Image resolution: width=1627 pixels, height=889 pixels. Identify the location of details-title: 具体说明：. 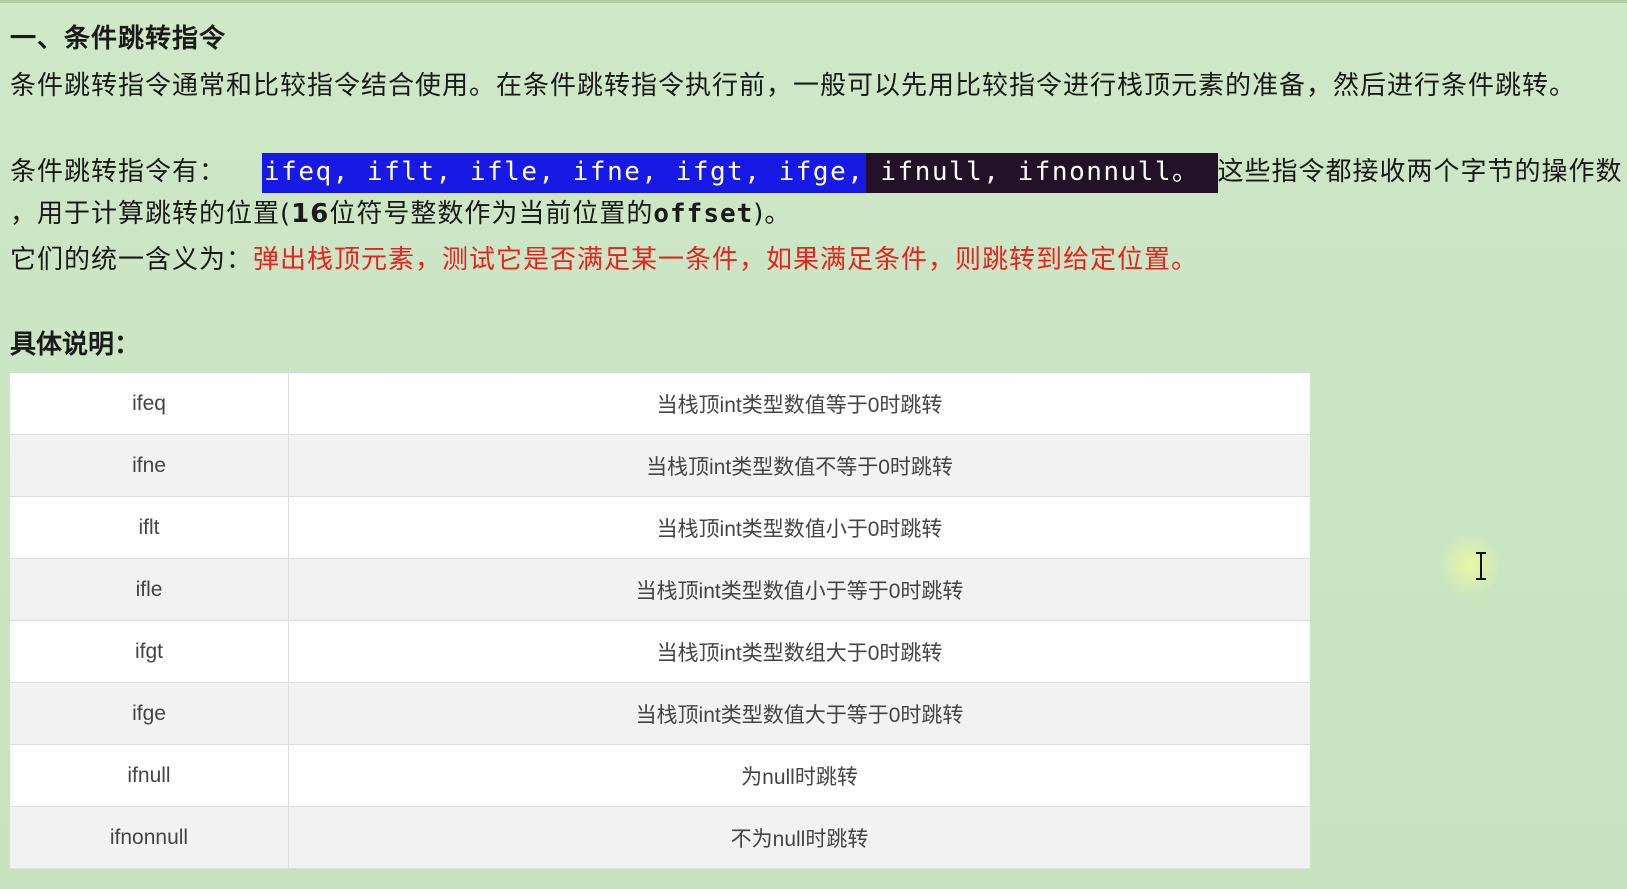
(75, 345).